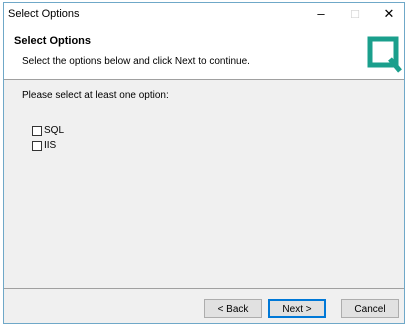 This screenshot has height=329, width=409. I want to click on option-sql: SQL, so click(48, 130).